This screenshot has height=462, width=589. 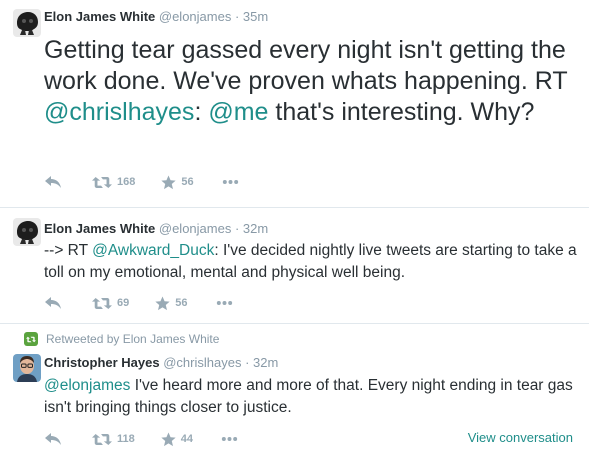 What do you see at coordinates (156, 16) in the screenshot?
I see `tweet-header: Elon James White @elonjames · 35m` at bounding box center [156, 16].